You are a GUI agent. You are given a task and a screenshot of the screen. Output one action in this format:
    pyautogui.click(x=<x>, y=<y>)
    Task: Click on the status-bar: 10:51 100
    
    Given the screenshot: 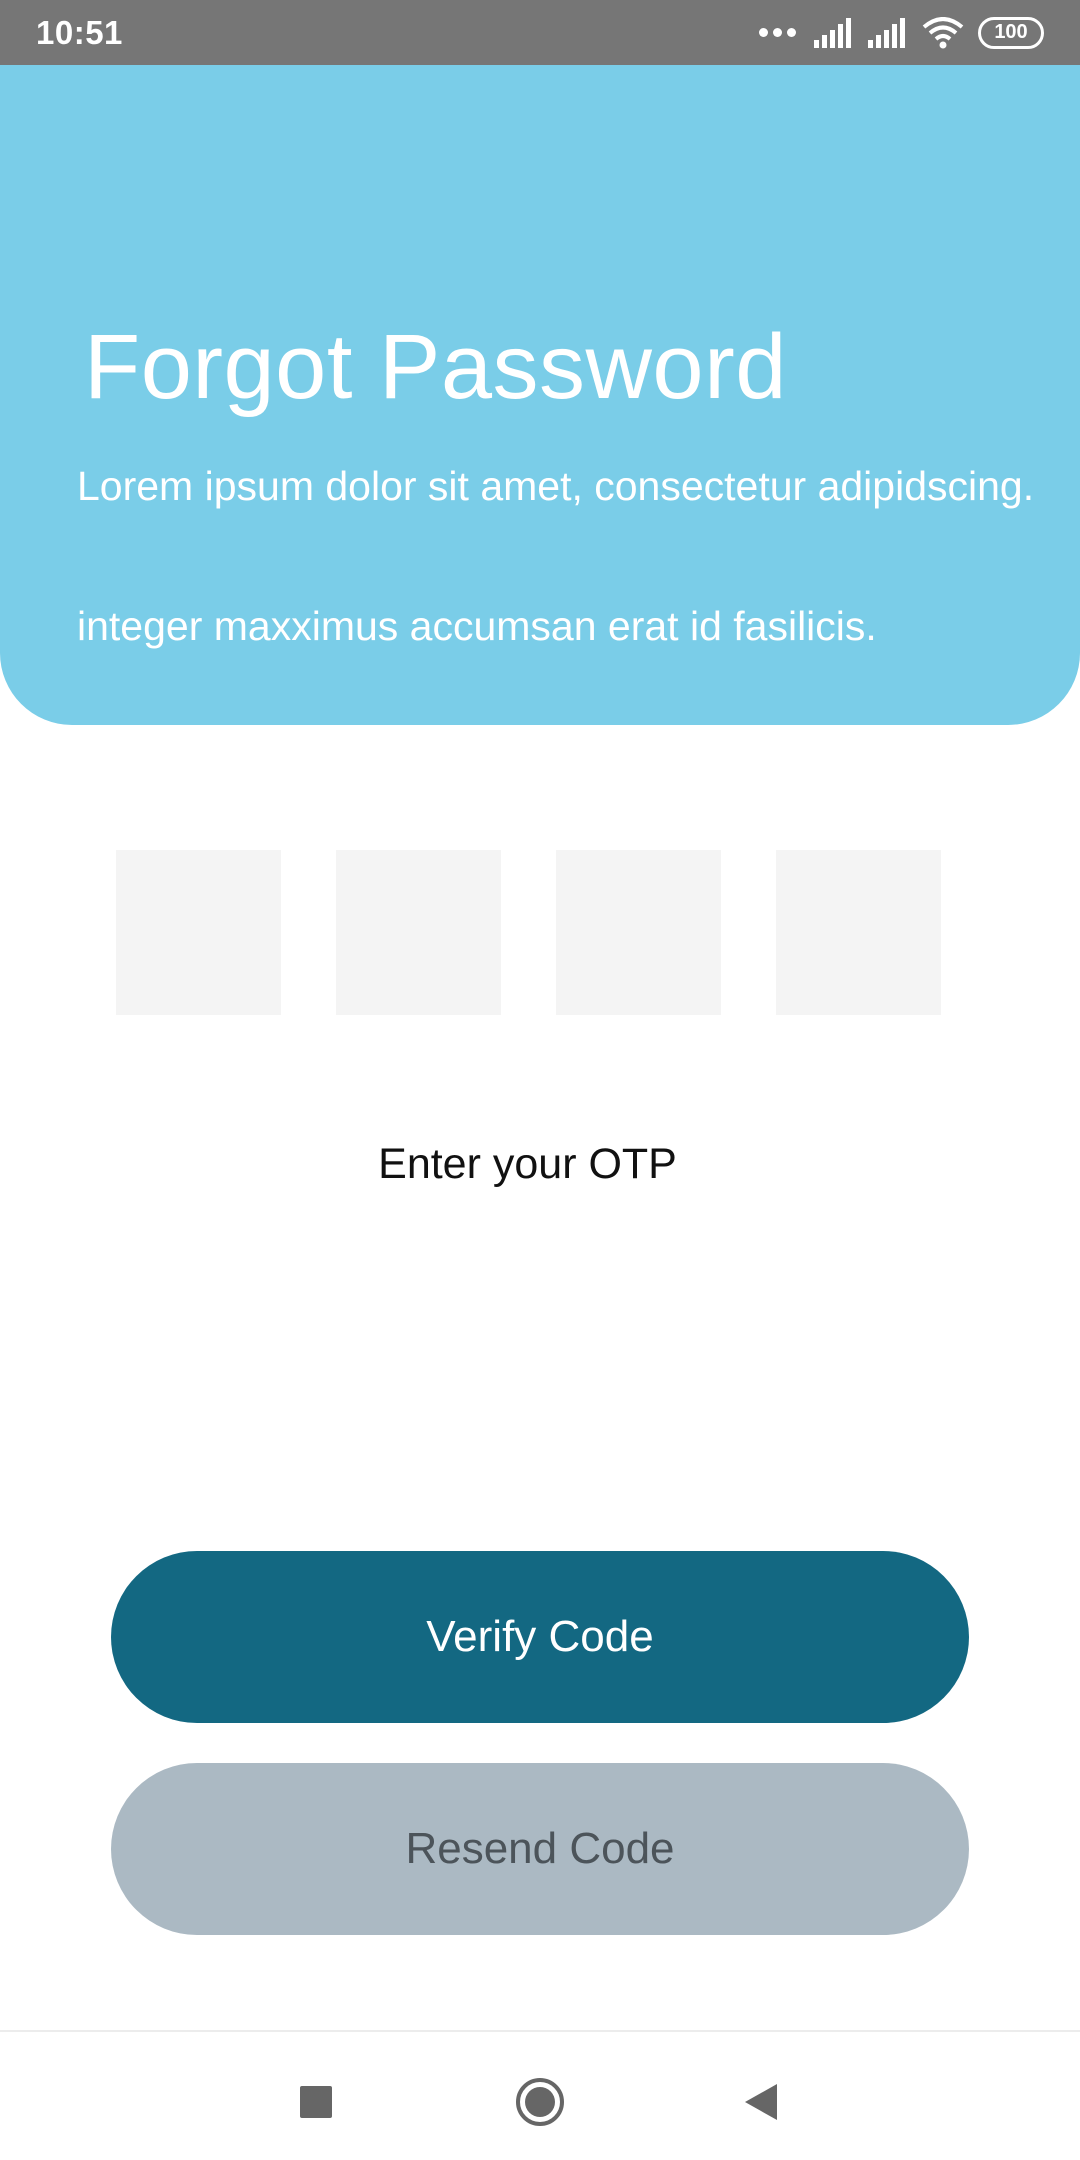 What is the action you would take?
    pyautogui.click(x=540, y=32)
    